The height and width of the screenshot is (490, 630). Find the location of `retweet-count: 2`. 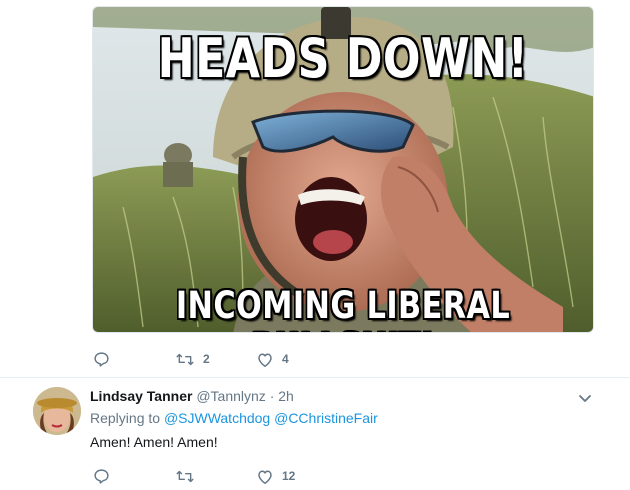

retweet-count: 2 is located at coordinates (206, 359).